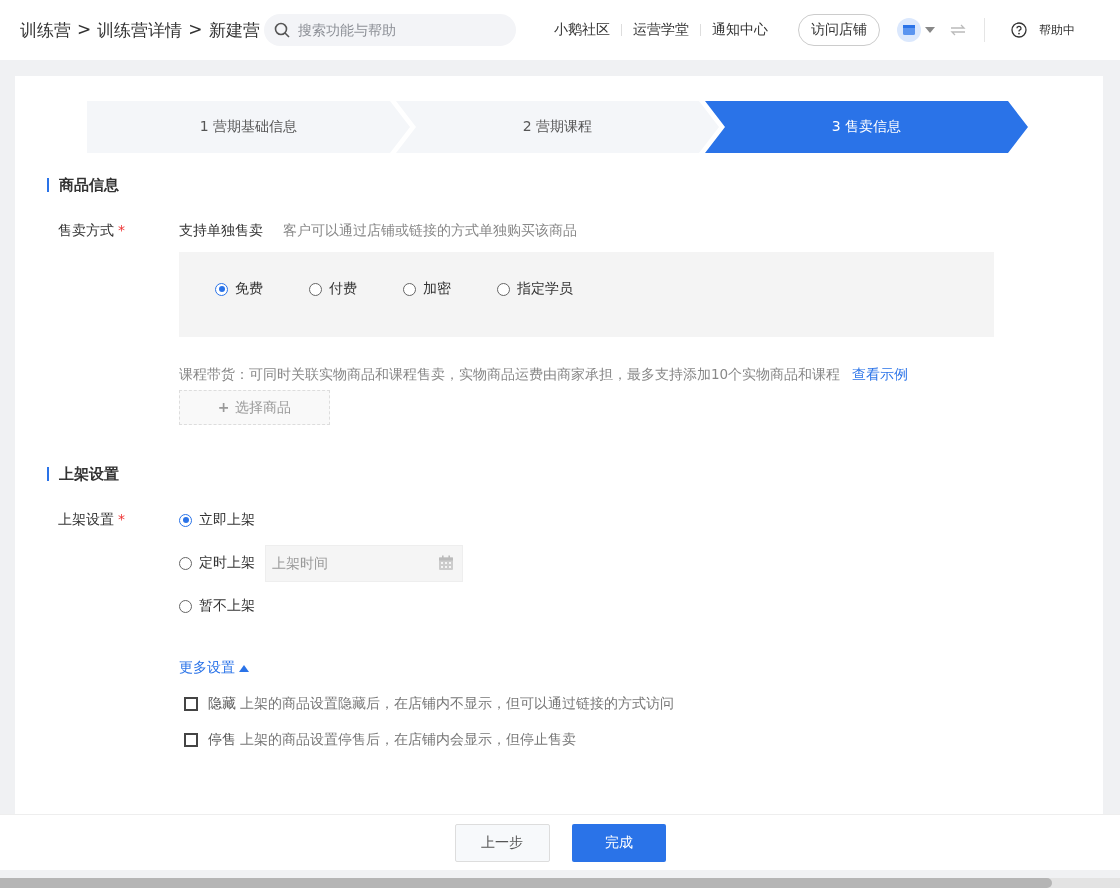 This screenshot has height=888, width=1120. What do you see at coordinates (217, 520) in the screenshot?
I see `radio-option: 立即上架` at bounding box center [217, 520].